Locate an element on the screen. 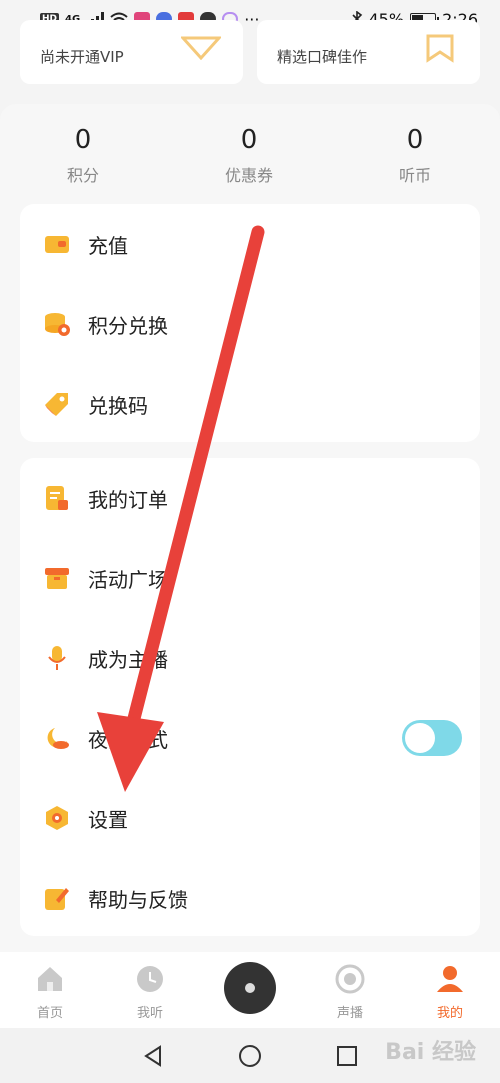  microphone-icon is located at coordinates (57, 658).